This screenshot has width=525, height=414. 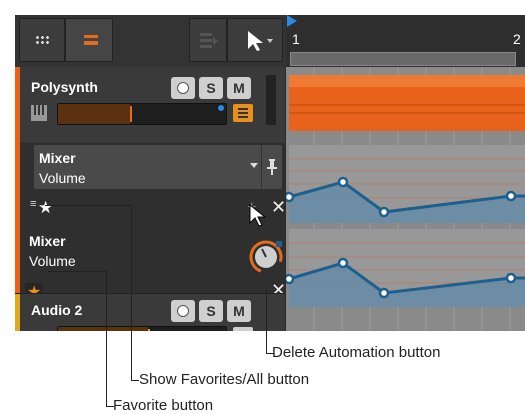 I want to click on callout-favorite: Favorite button, so click(x=163, y=405).